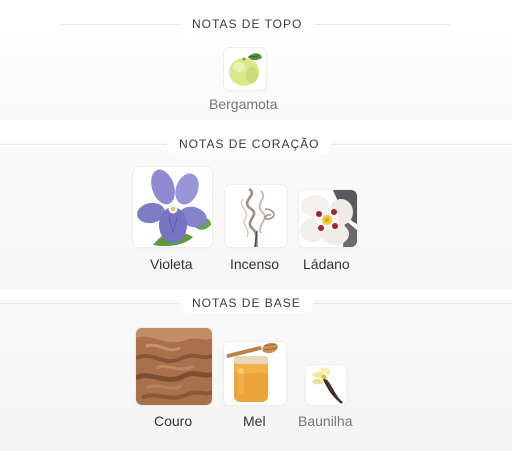 The height and width of the screenshot is (451, 512). What do you see at coordinates (326, 385) in the screenshot?
I see `vanilla-icon` at bounding box center [326, 385].